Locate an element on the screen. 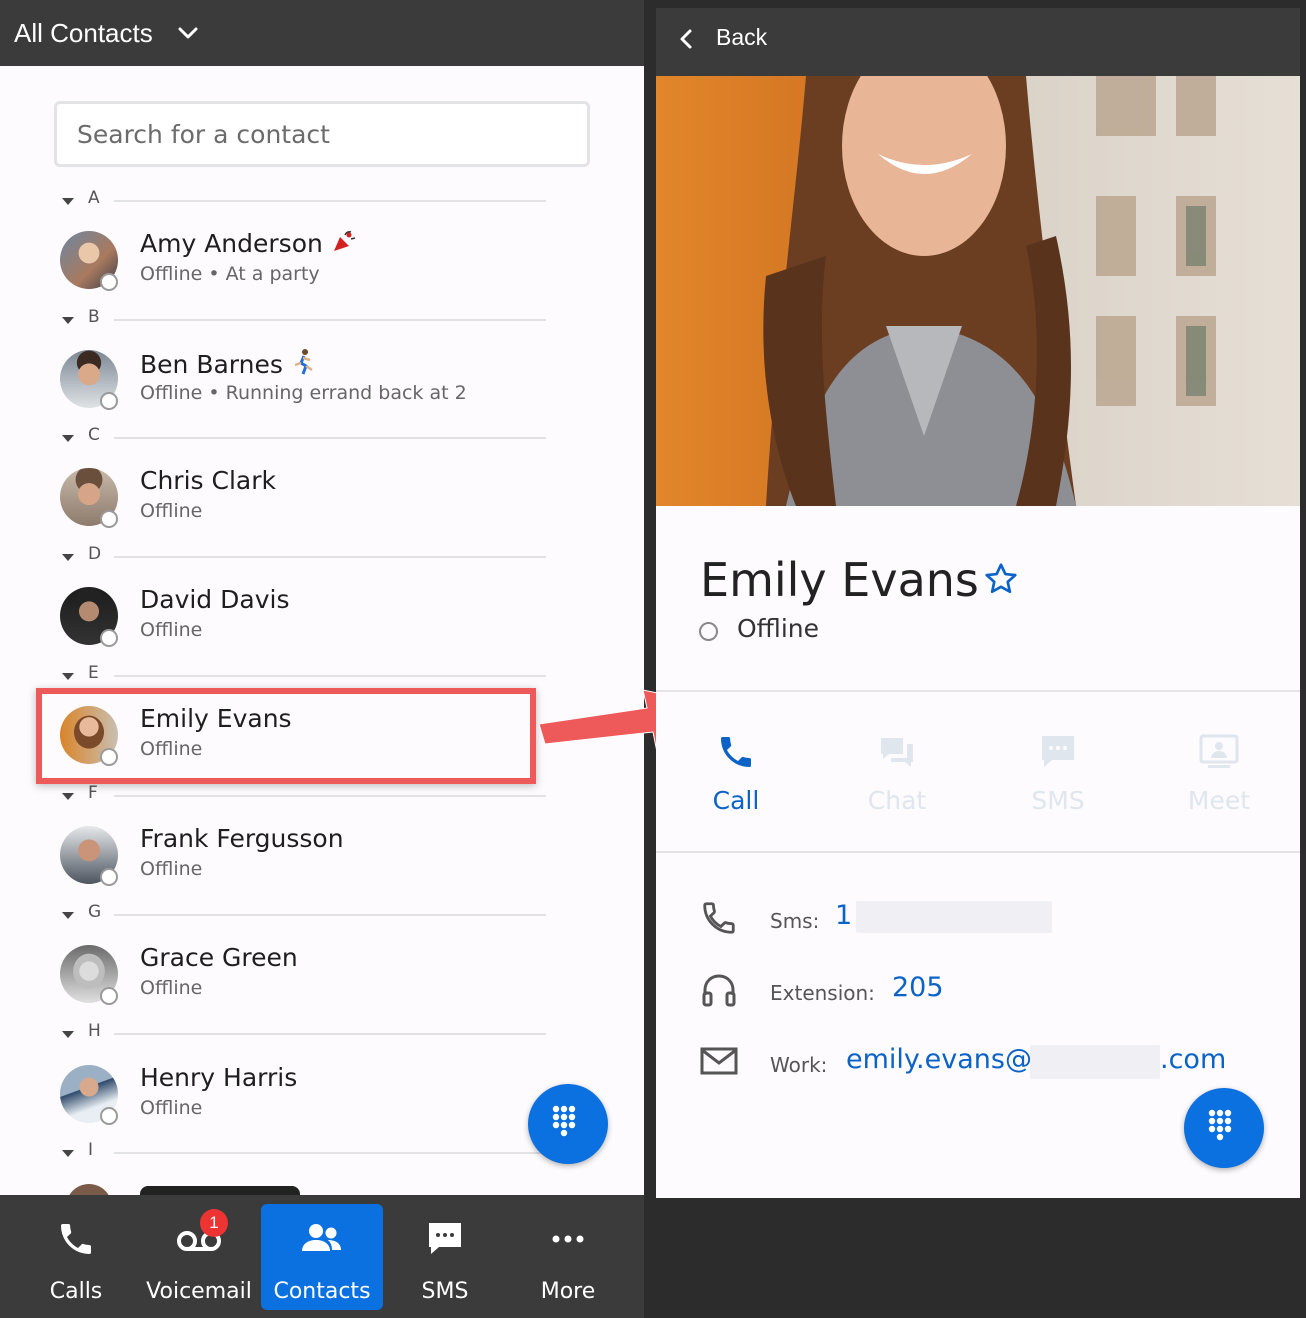 The width and height of the screenshot is (1306, 1318). more-icon is located at coordinates (568, 1239).